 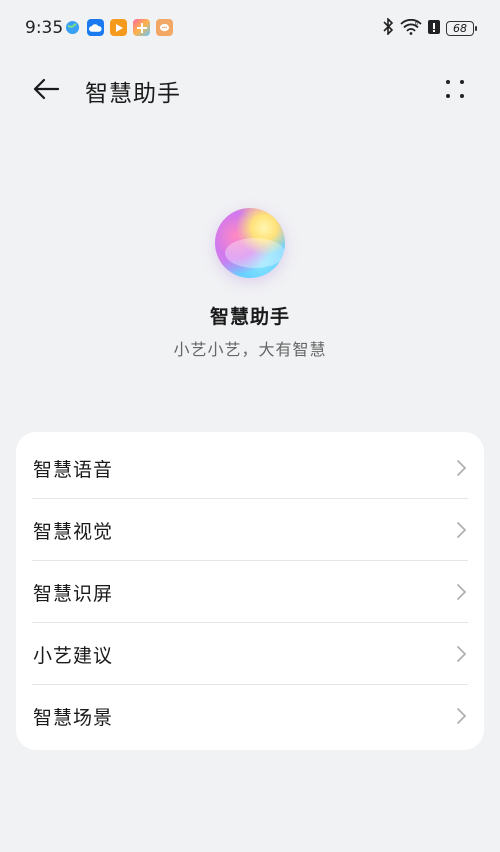 What do you see at coordinates (44, 28) in the screenshot?
I see `status-time: 9:35` at bounding box center [44, 28].